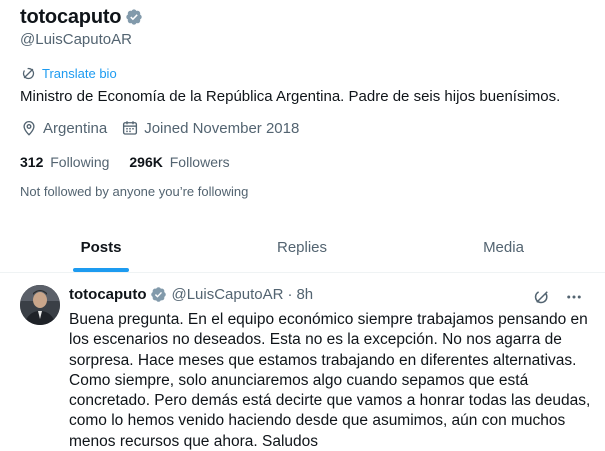 Image resolution: width=605 pixels, height=451 pixels. Describe the element at coordinates (574, 297) in the screenshot. I see `more-icon` at that location.